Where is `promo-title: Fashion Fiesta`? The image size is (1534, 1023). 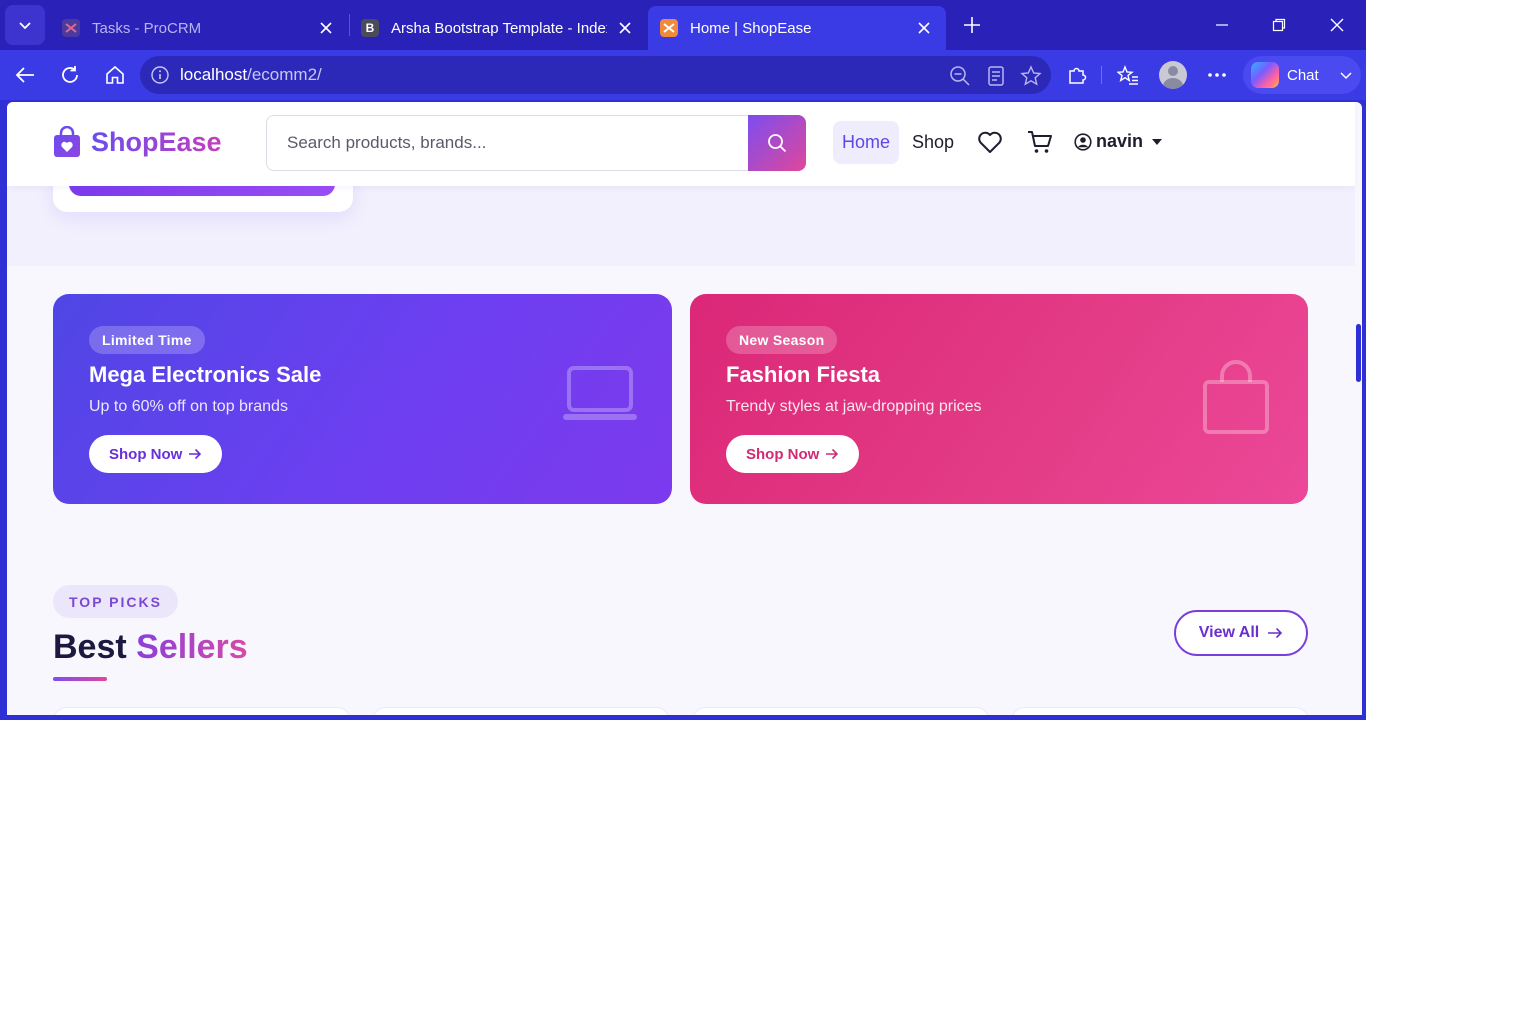 promo-title: Fashion Fiesta is located at coordinates (803, 374).